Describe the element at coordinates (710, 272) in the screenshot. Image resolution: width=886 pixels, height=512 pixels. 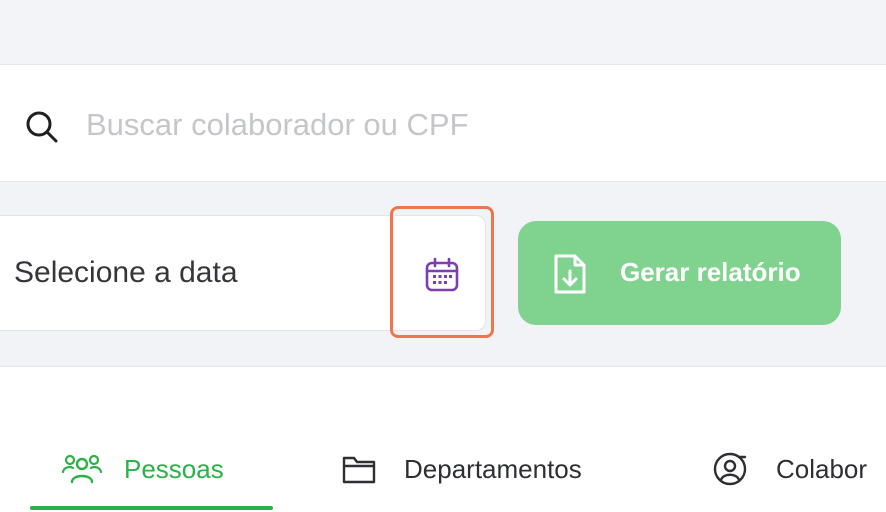
I see `generate-report-label: Gerar relatório` at that location.